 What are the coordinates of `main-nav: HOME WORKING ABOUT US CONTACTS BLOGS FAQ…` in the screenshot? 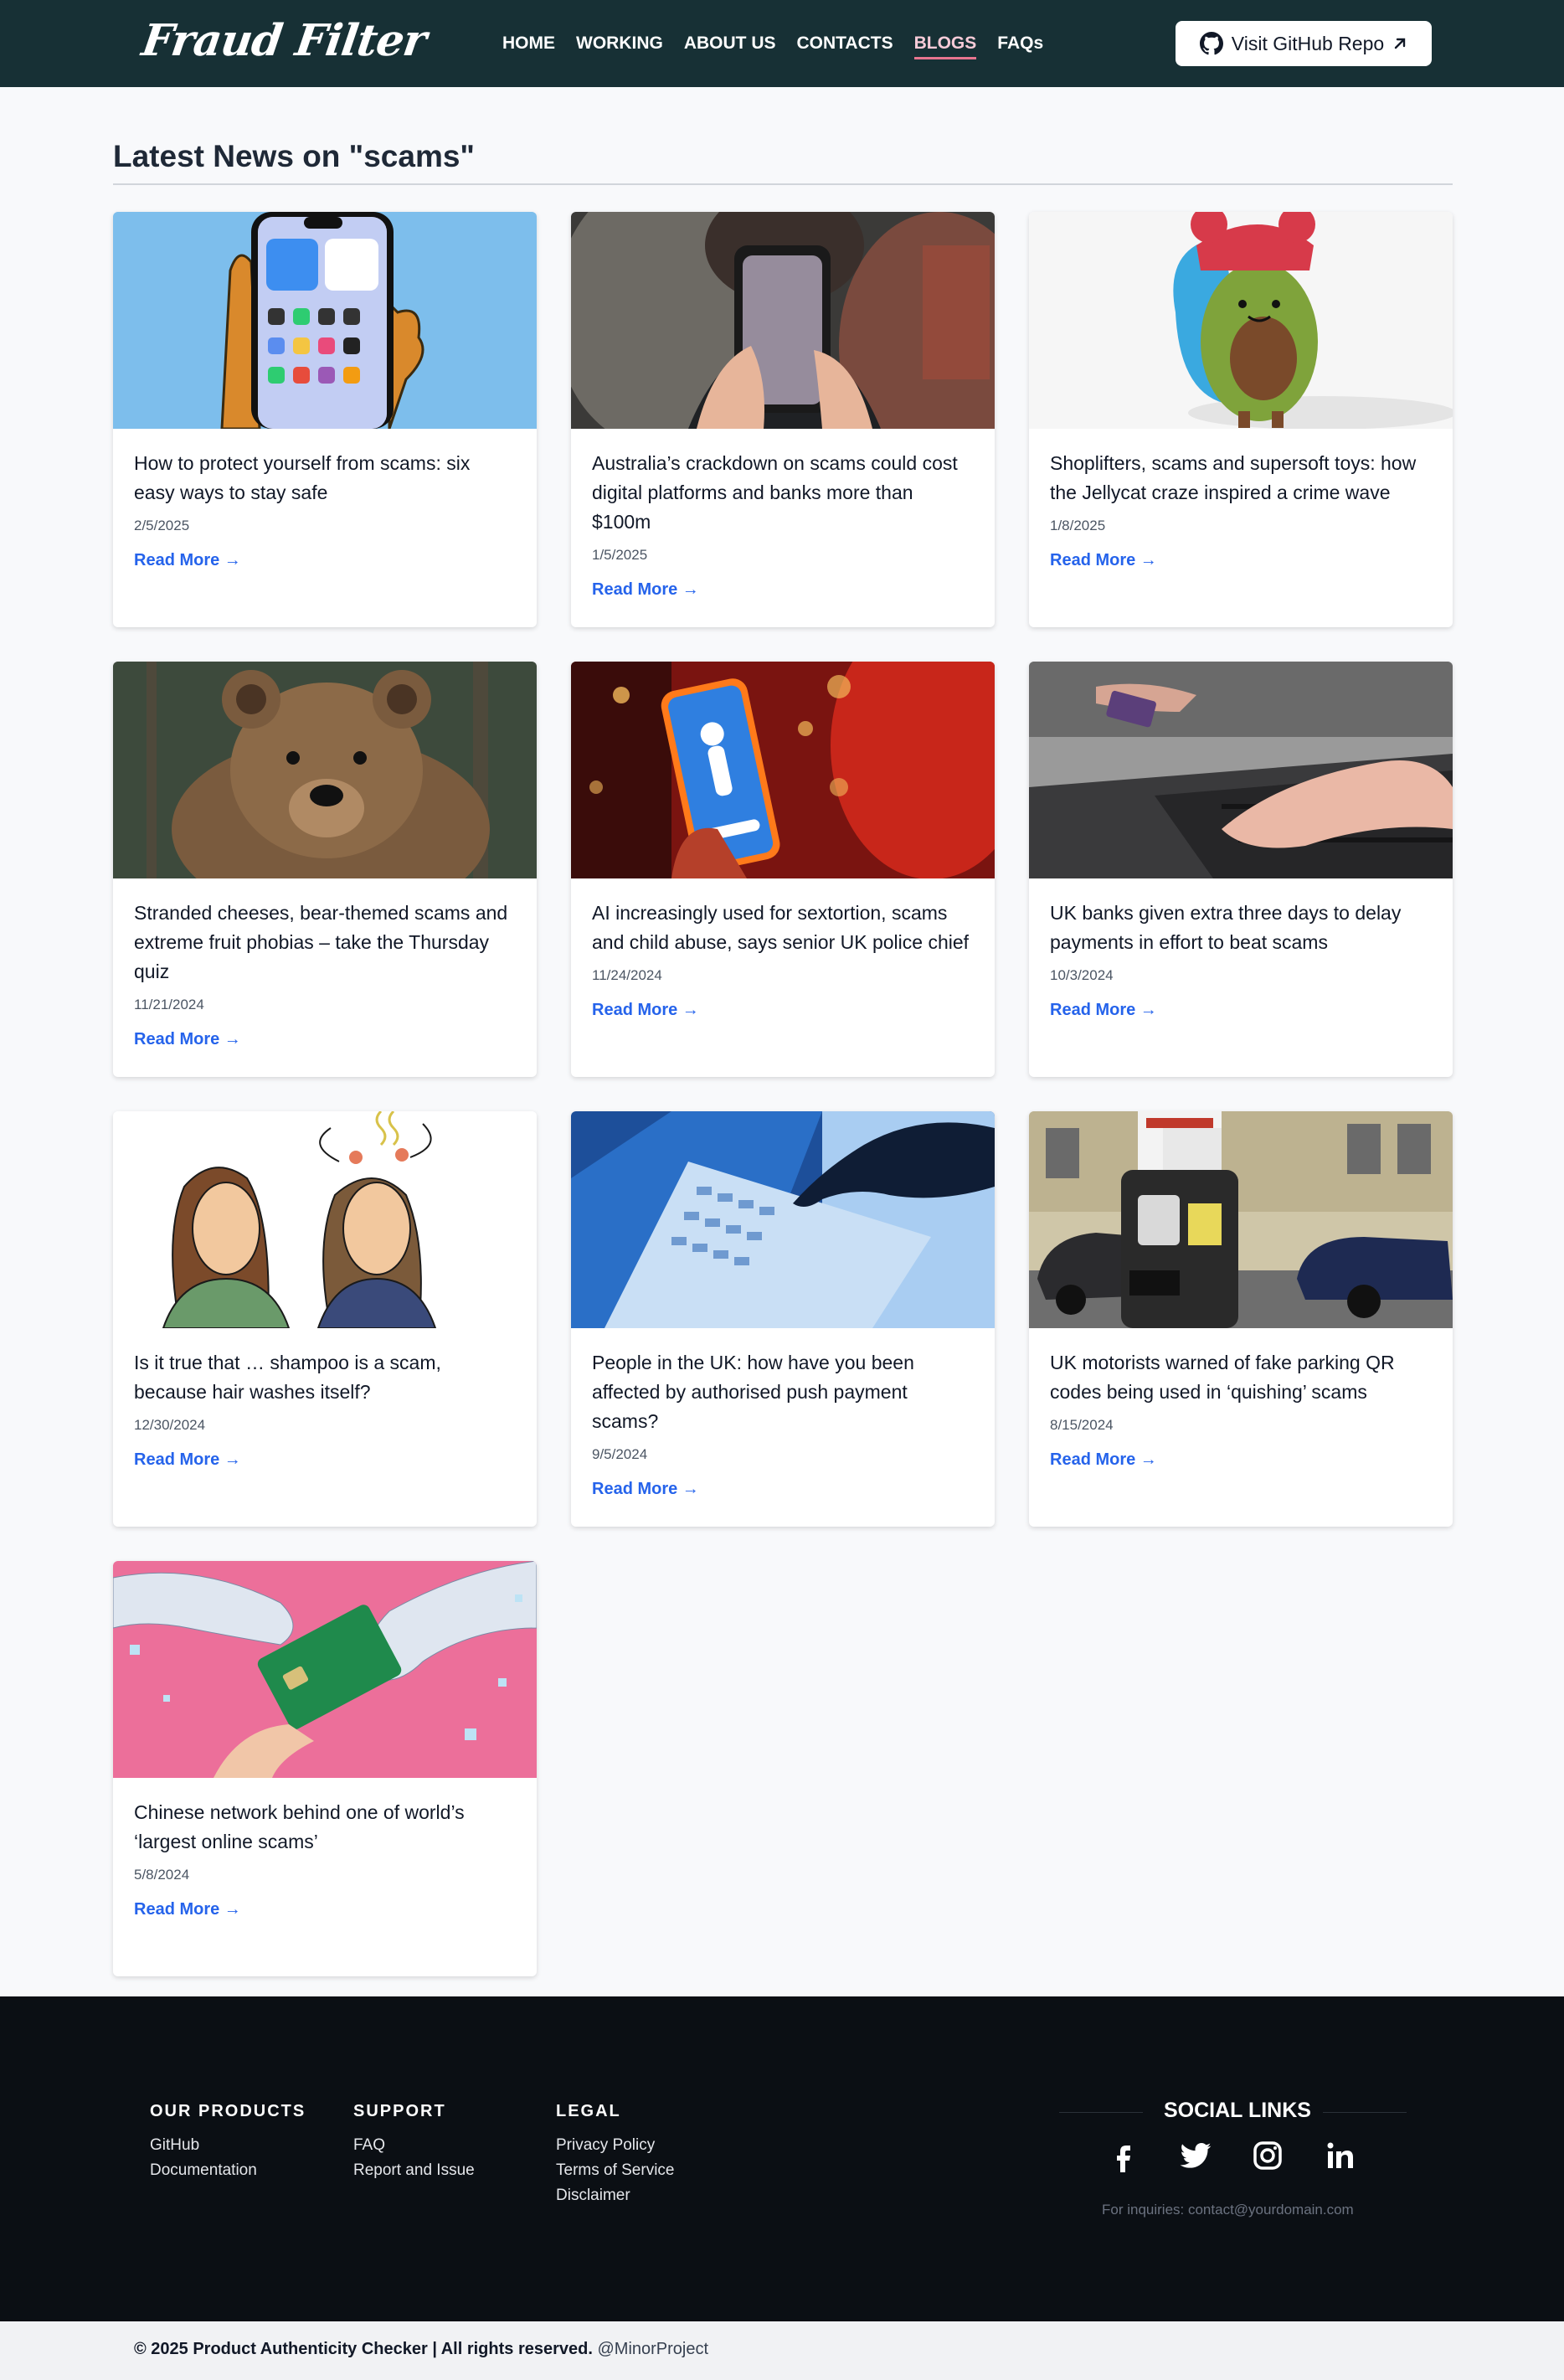 It's located at (772, 46).